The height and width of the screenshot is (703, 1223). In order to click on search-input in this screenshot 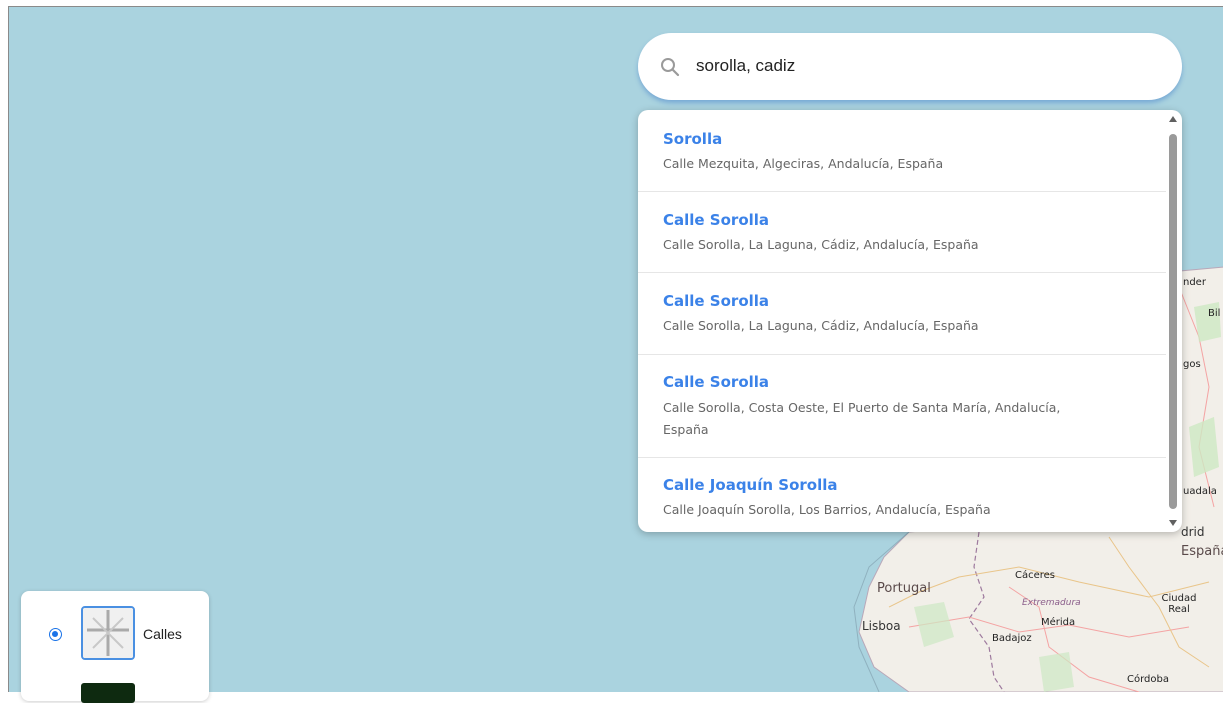, I will do `click(916, 66)`.